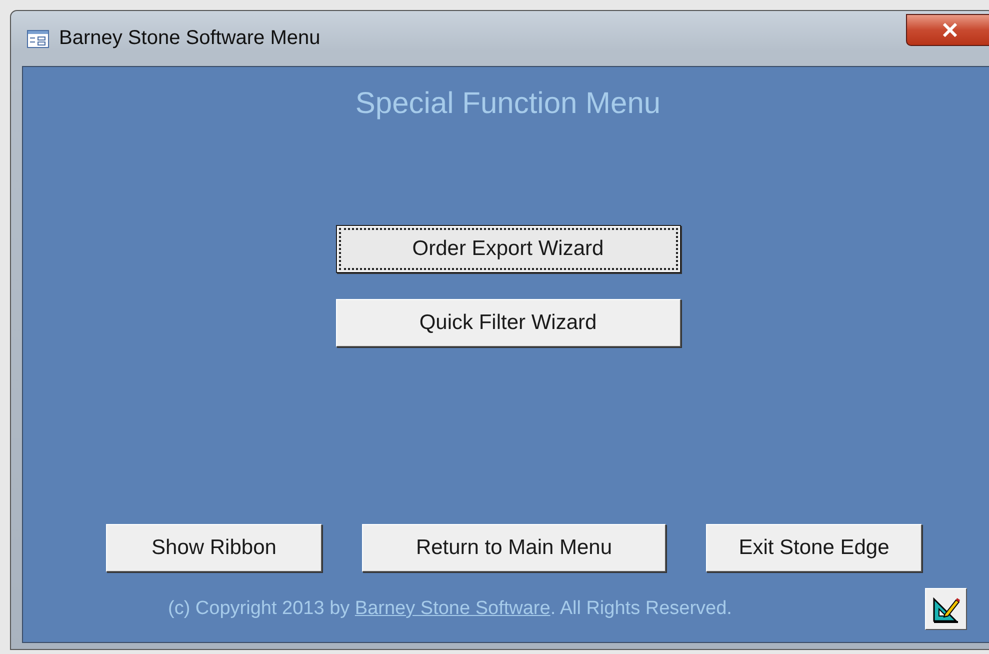 The height and width of the screenshot is (654, 989). Describe the element at coordinates (814, 548) in the screenshot. I see `menu-button: Exit Stone Edge` at that location.